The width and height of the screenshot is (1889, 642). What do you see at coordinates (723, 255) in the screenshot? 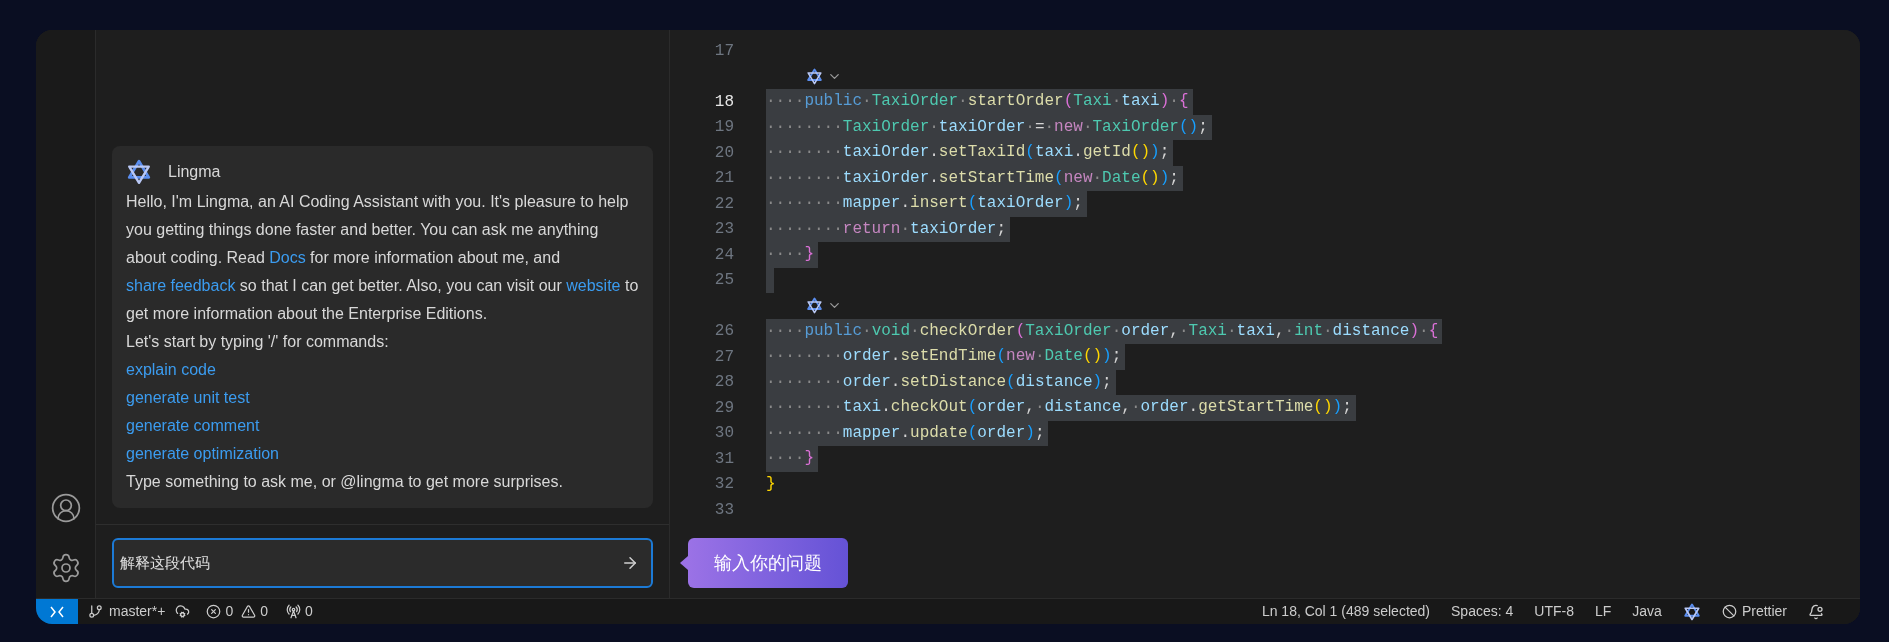
I see `line-number: 24` at bounding box center [723, 255].